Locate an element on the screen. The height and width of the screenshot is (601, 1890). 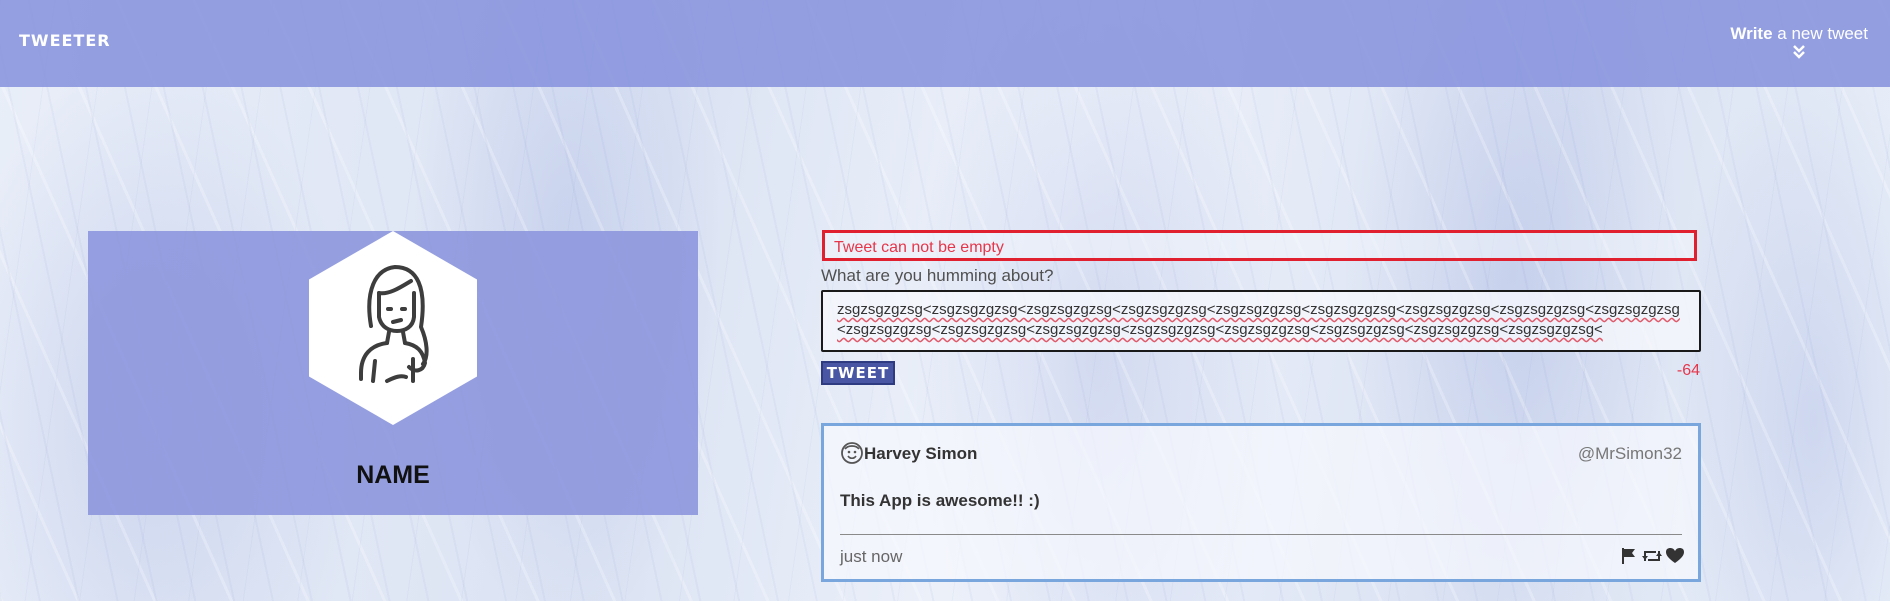
profile-name: NAME is located at coordinates (393, 475).